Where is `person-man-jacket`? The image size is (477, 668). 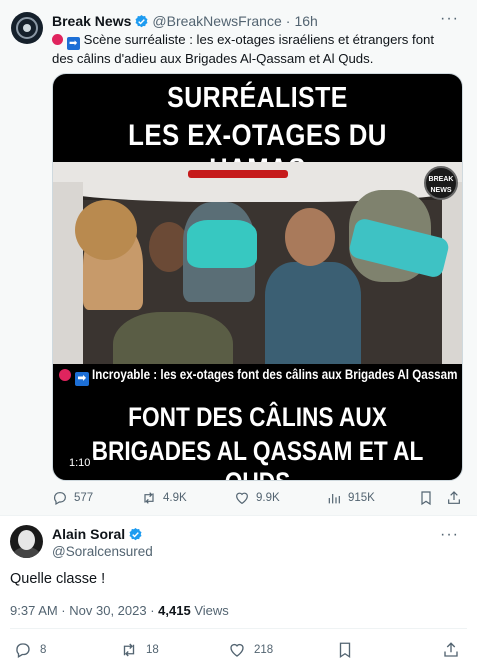 person-man-jacket is located at coordinates (313, 316).